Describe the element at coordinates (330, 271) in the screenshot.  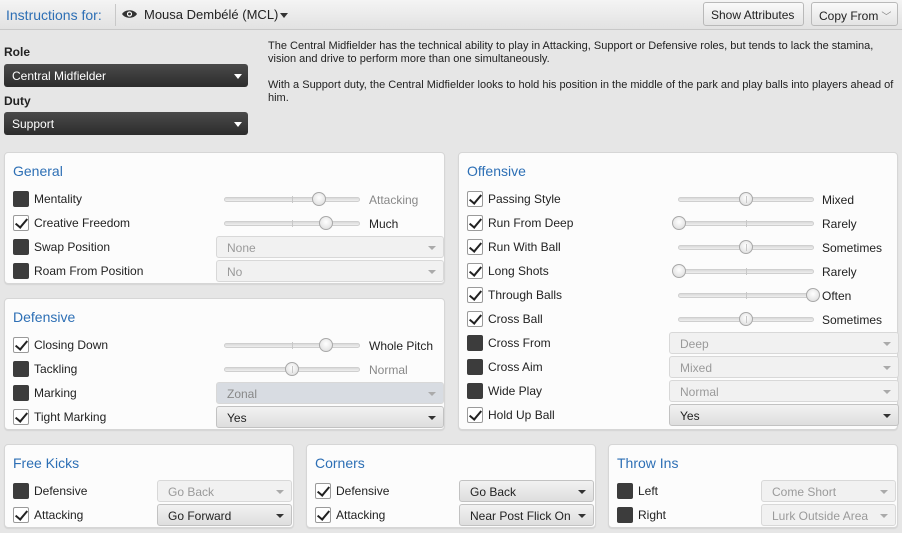
I see `select-roam-from-position: No` at that location.